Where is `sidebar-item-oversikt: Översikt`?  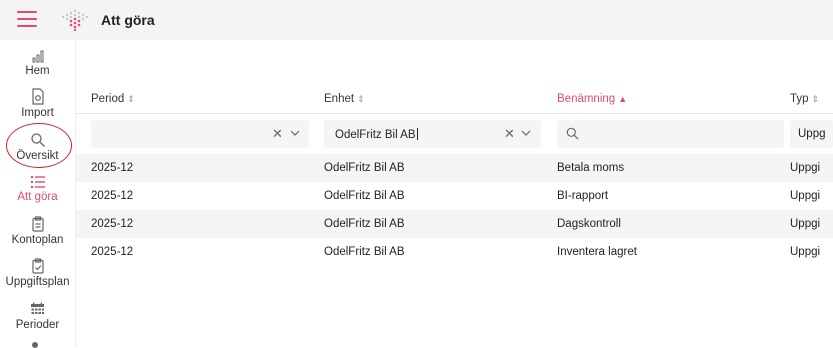
sidebar-item-oversikt: Översikt is located at coordinates (37, 149).